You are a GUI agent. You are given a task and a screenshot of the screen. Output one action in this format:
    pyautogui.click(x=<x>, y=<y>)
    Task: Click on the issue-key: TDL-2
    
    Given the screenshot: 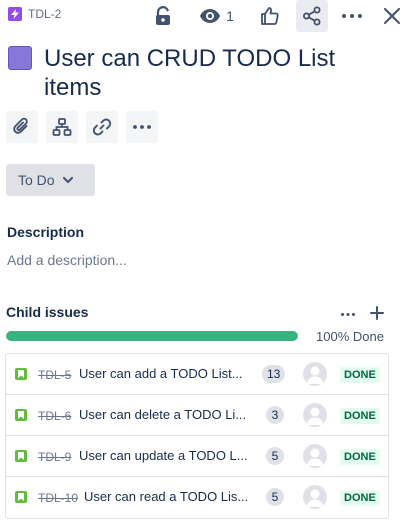 What is the action you would take?
    pyautogui.click(x=45, y=14)
    